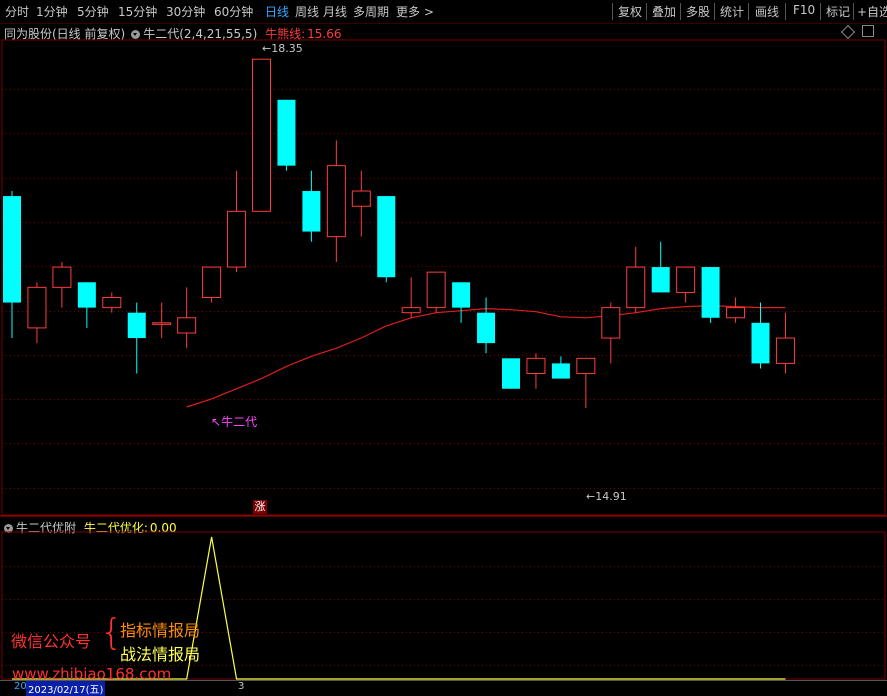  Describe the element at coordinates (51, 641) in the screenshot. I see `watermark-wechat: 微信公众号` at that location.